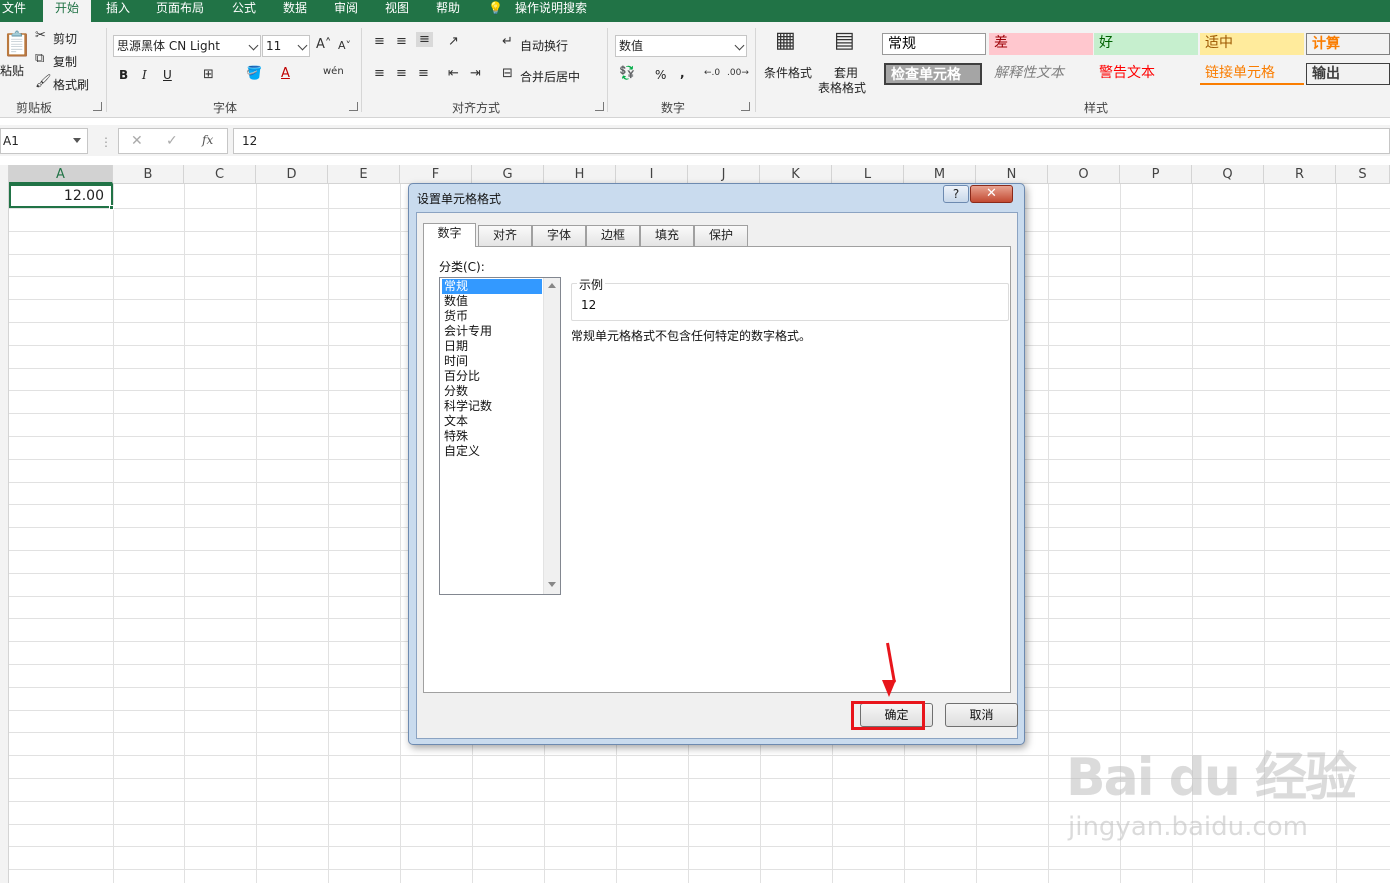 The width and height of the screenshot is (1390, 883). Describe the element at coordinates (492, 316) in the screenshot. I see `list-item: 货币` at that location.